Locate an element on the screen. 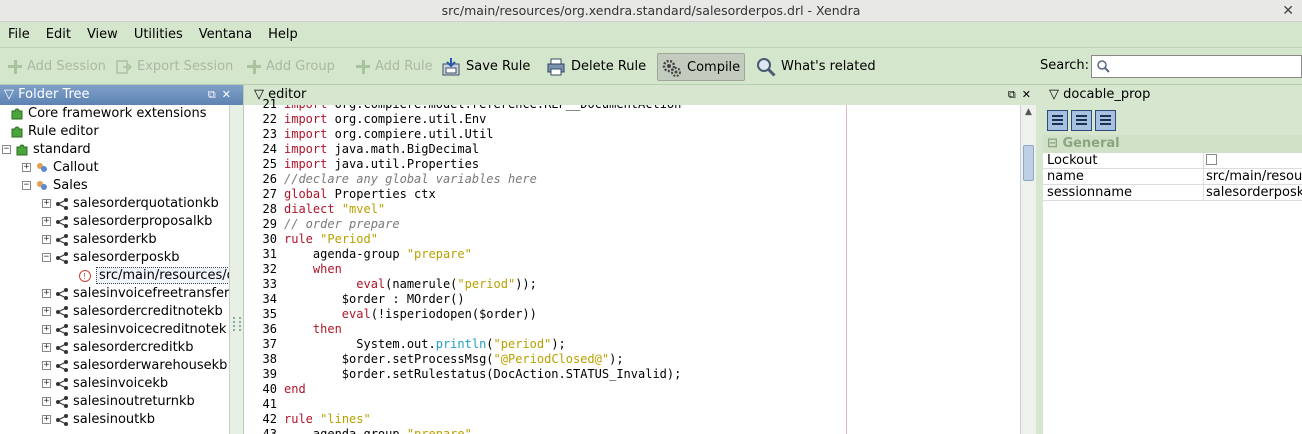 The height and width of the screenshot is (434, 1302). code-line: $order : MOrder() is located at coordinates (374, 299).